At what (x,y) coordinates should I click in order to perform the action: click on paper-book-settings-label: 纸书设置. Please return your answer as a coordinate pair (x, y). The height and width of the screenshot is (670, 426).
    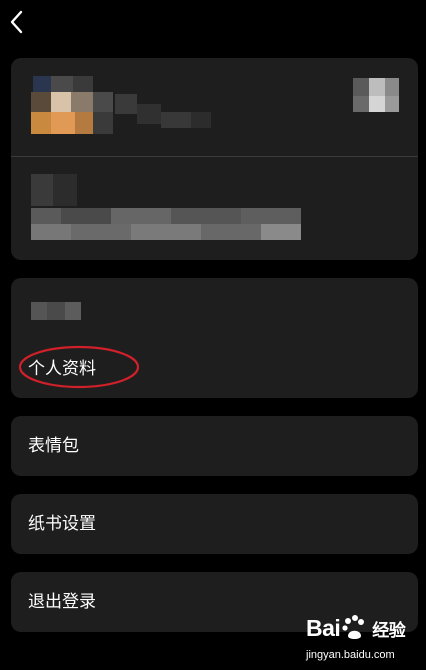
    Looking at the image, I should click on (62, 523).